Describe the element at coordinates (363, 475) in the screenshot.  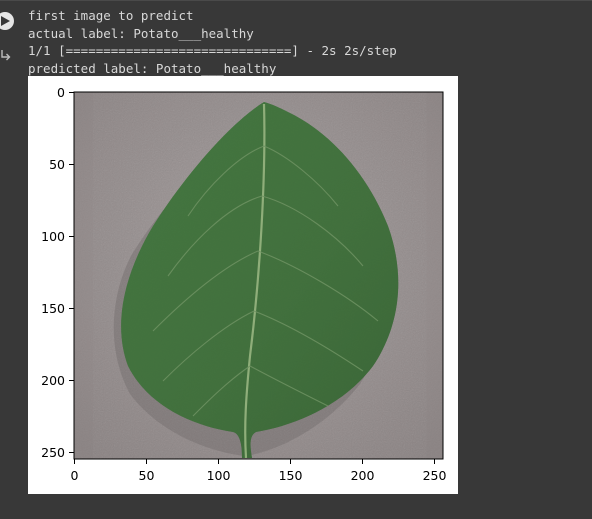
I see `x-tick-200: 200` at that location.